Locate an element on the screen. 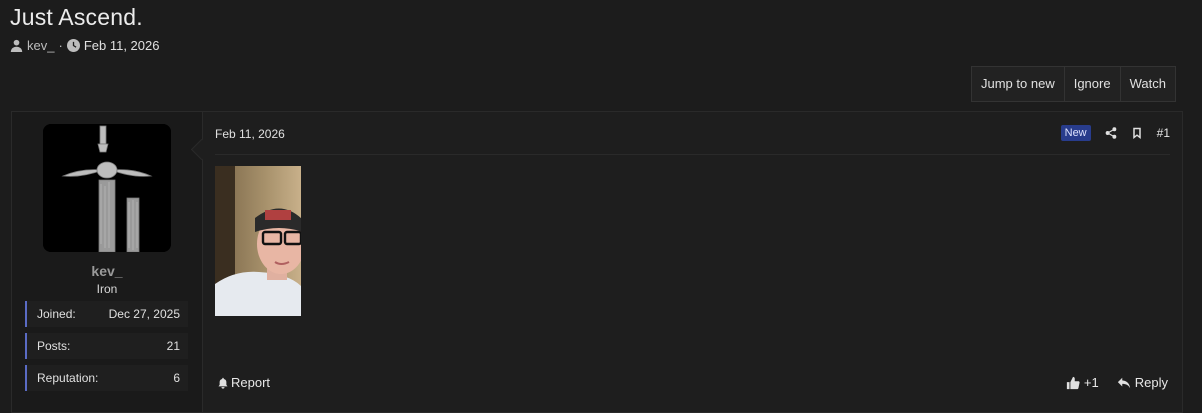 This screenshot has width=1202, height=413. stat-posts: Posts: 21 is located at coordinates (106, 346).